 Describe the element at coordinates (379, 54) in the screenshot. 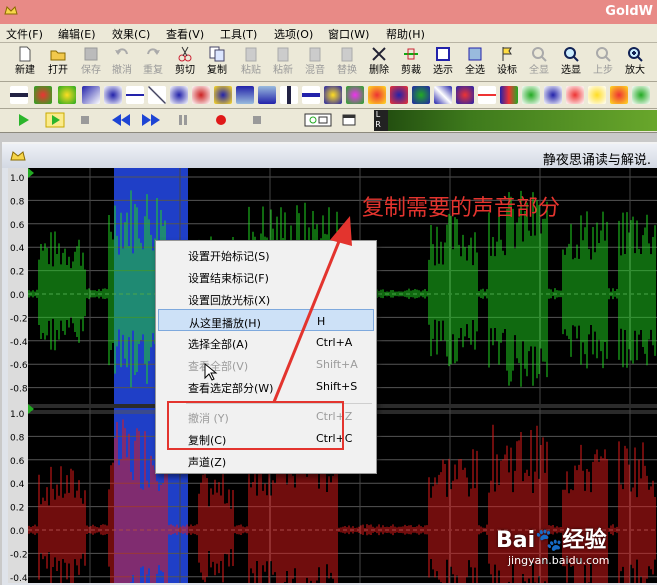

I see `delete-icon` at that location.